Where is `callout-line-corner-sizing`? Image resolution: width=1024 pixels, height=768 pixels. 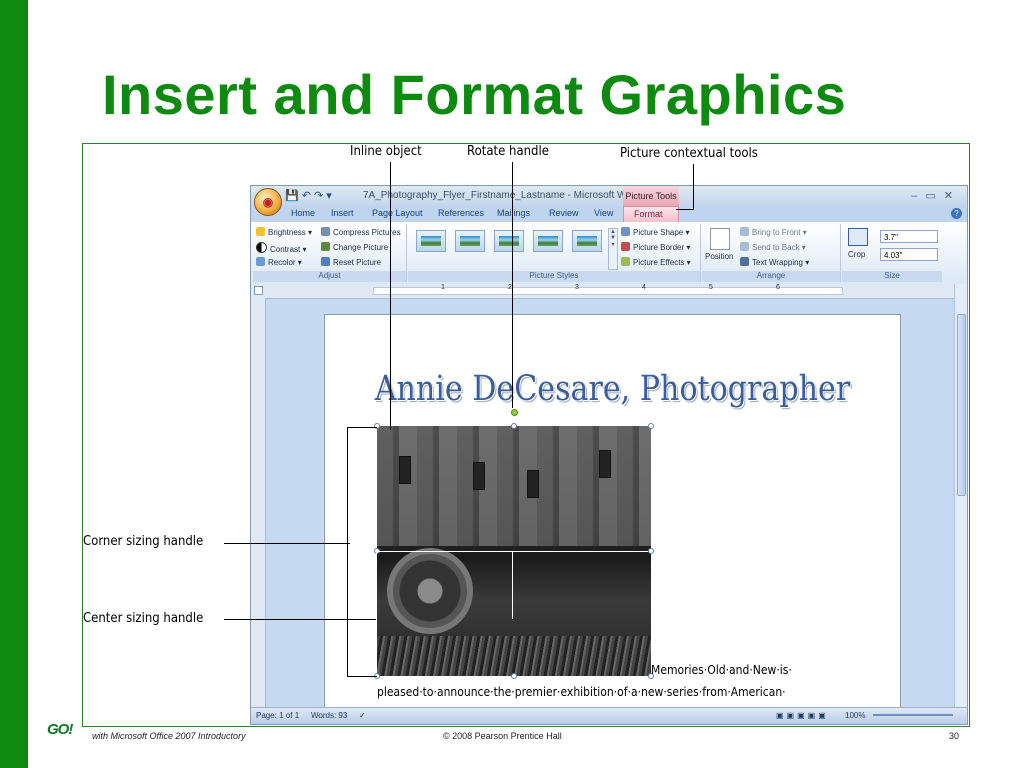
callout-line-corner-sizing is located at coordinates (287, 543).